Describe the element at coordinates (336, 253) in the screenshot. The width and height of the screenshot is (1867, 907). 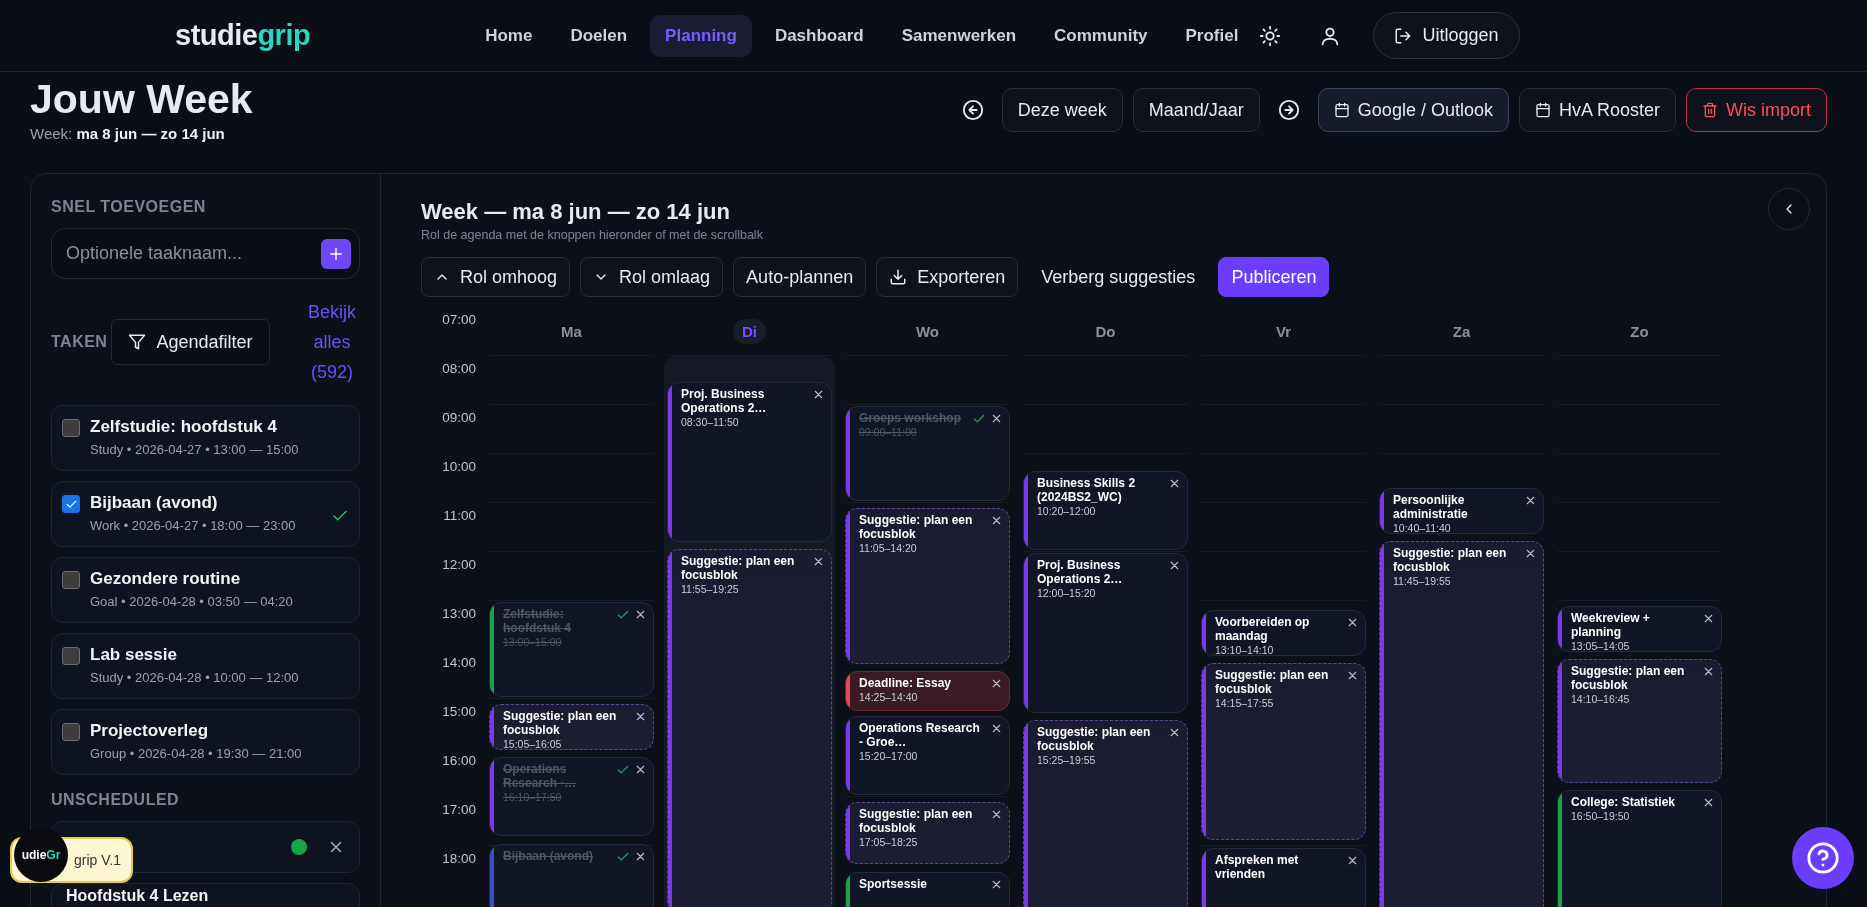
I see `add-task-button` at that location.